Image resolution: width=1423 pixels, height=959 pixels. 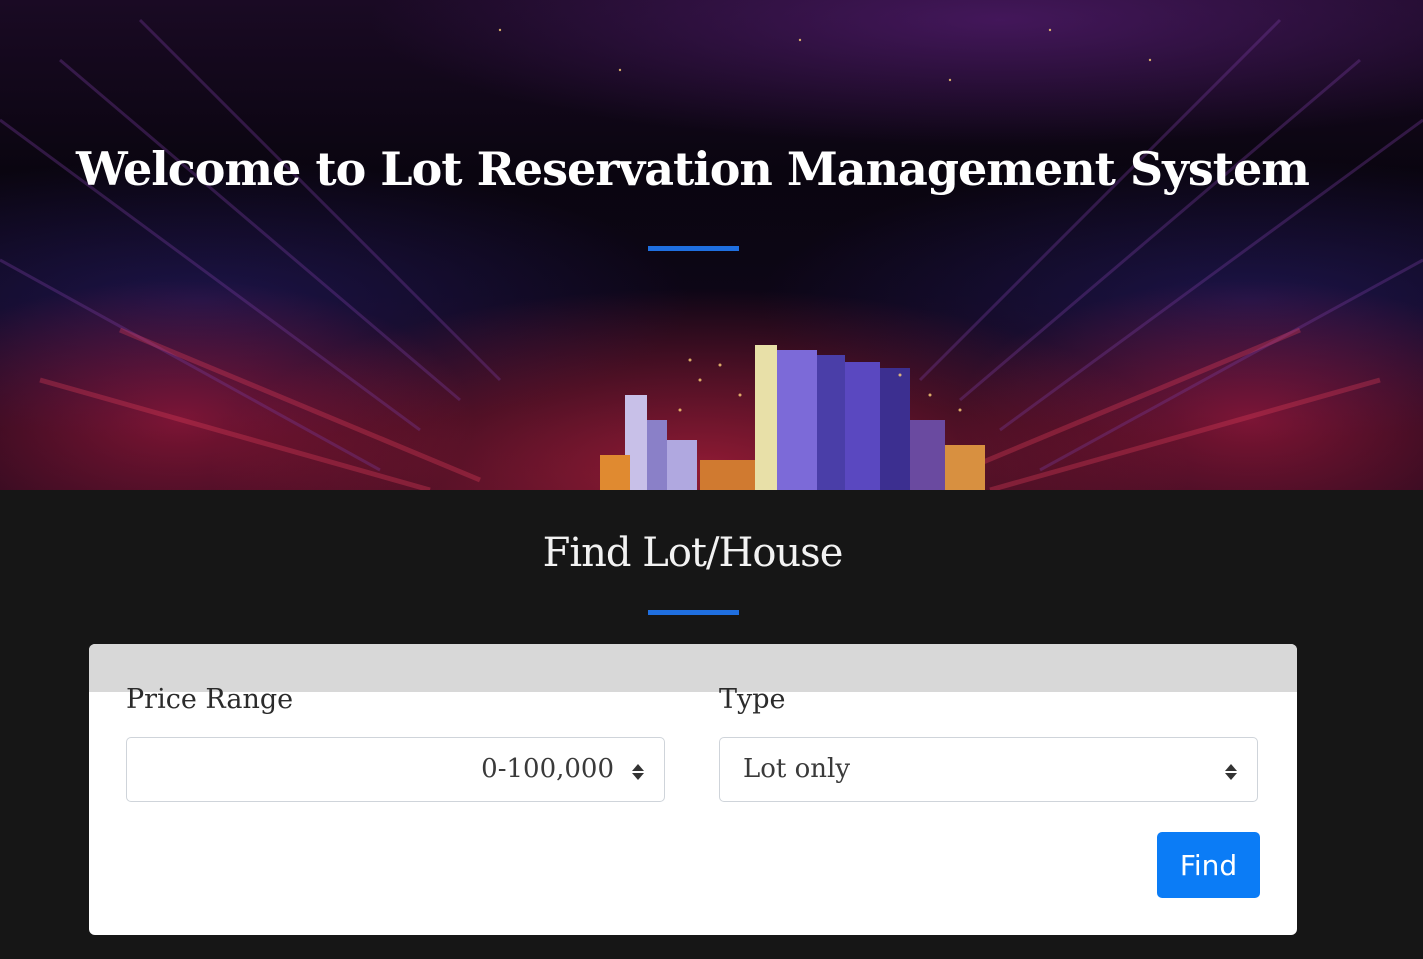 I want to click on type-label: Type, so click(x=752, y=699).